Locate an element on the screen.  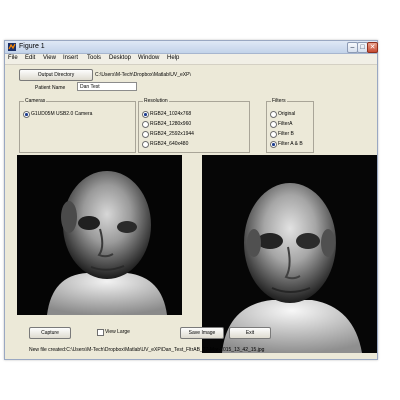
capture-button: Capture is located at coordinates (50, 333).